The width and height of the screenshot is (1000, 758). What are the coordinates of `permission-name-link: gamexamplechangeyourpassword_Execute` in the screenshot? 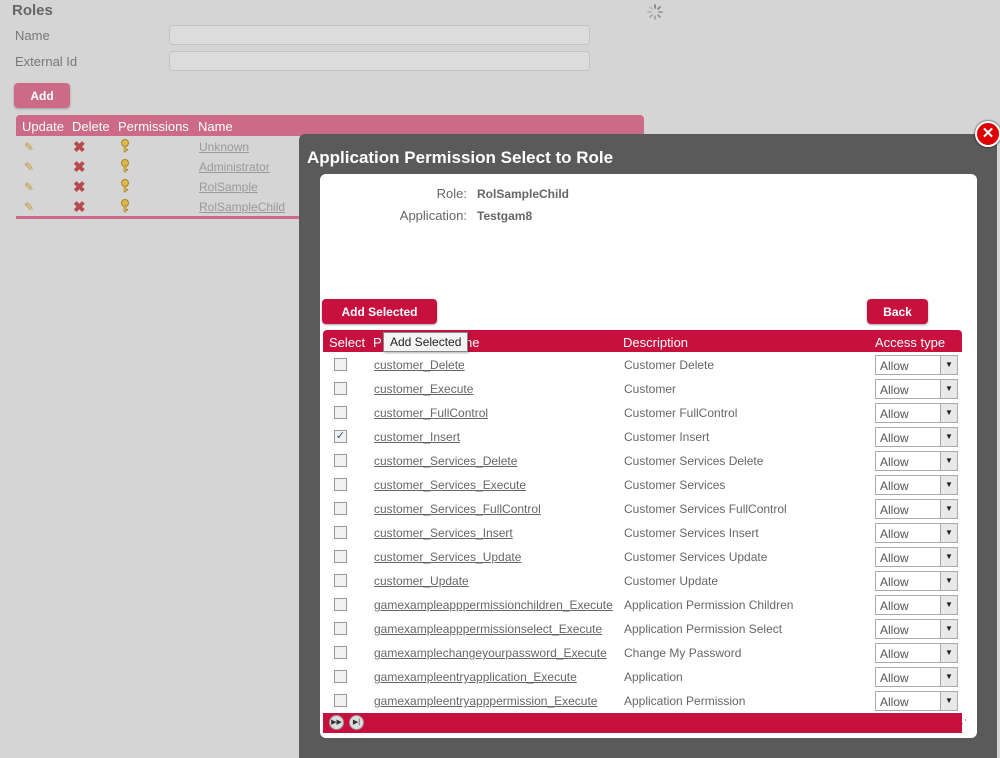 It's located at (490, 653).